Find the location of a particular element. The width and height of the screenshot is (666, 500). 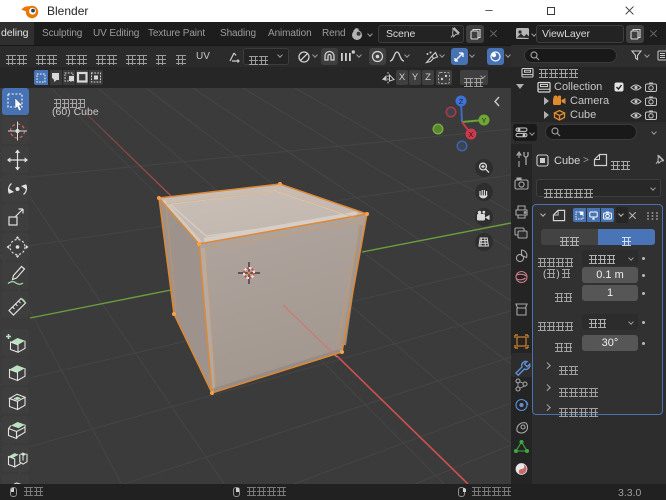

svg-text: Y is located at coordinates (484, 121).